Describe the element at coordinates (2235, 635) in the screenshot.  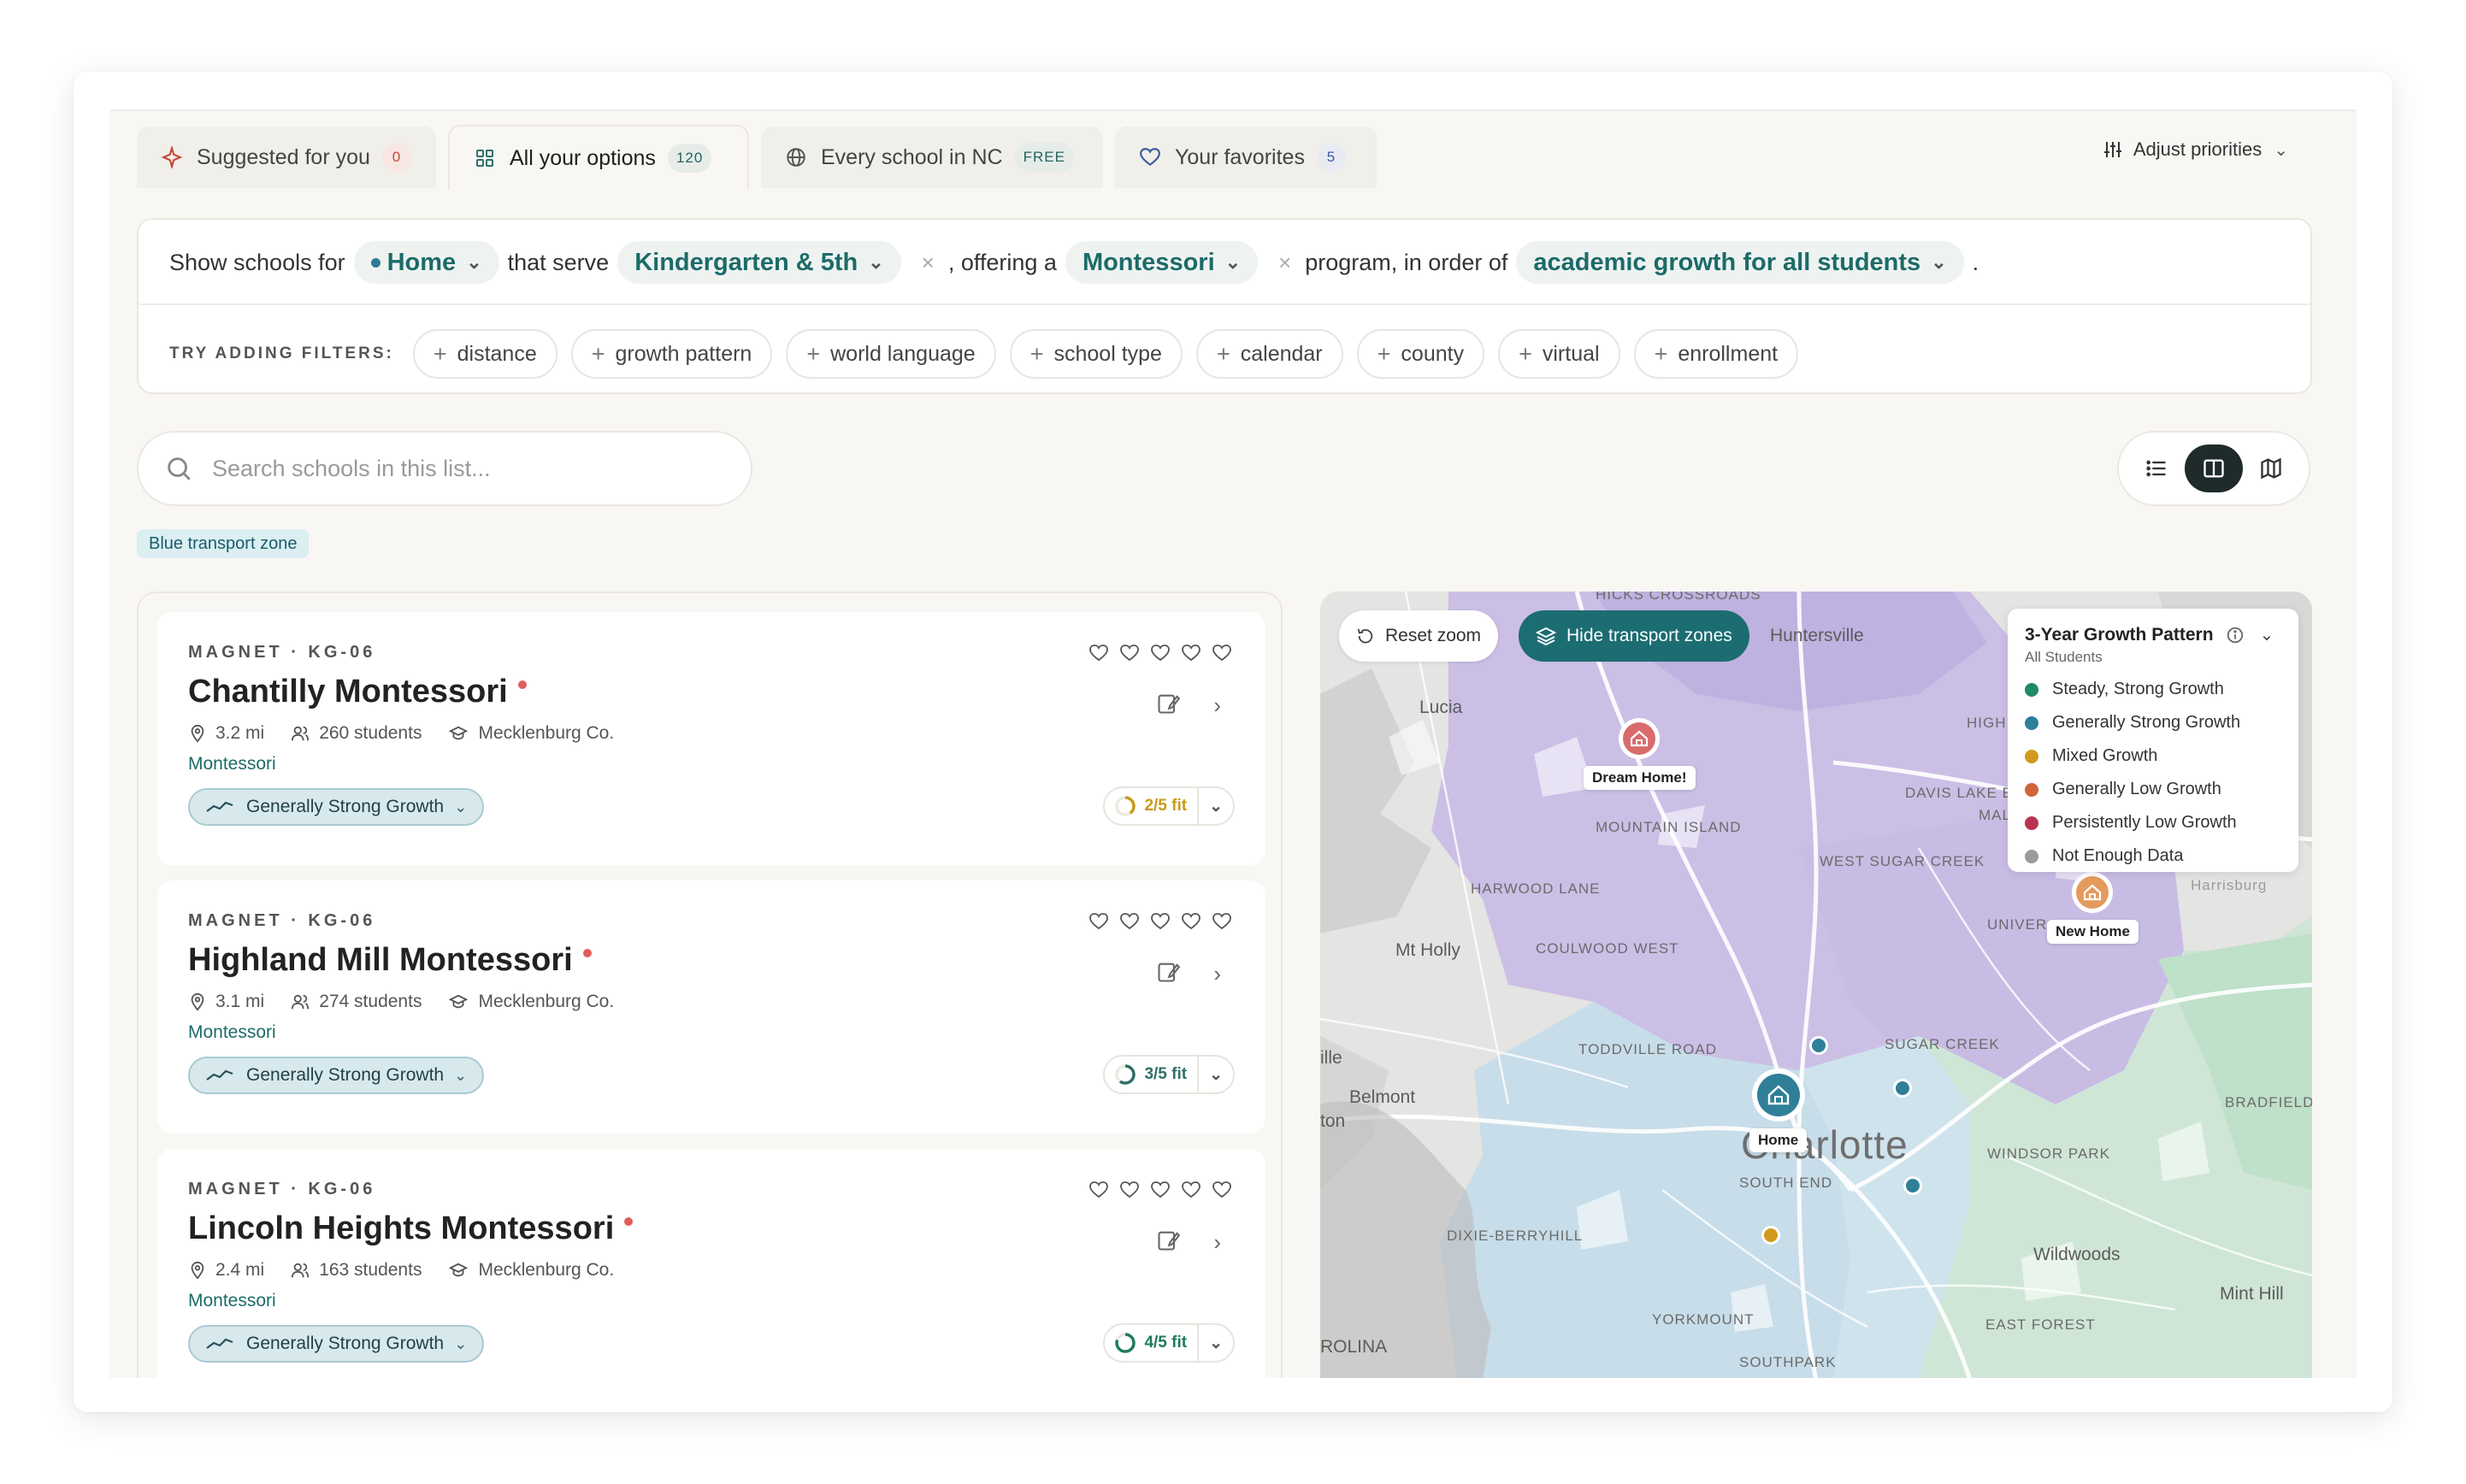
I see `info-icon` at that location.